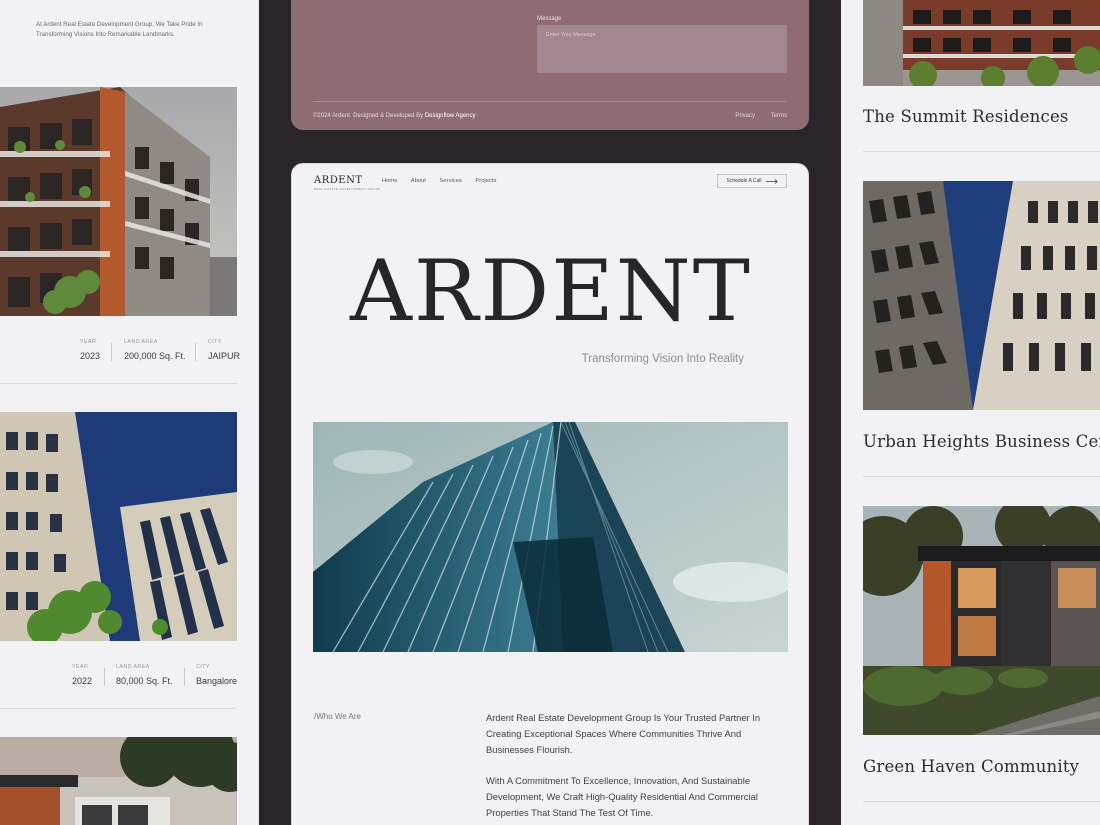  What do you see at coordinates (389, 181) in the screenshot?
I see `nav-home: Home` at bounding box center [389, 181].